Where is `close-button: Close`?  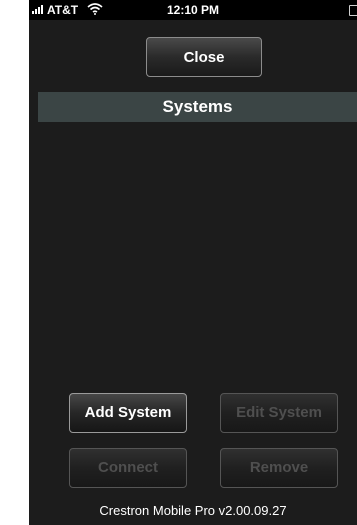
close-button: Close is located at coordinates (204, 57).